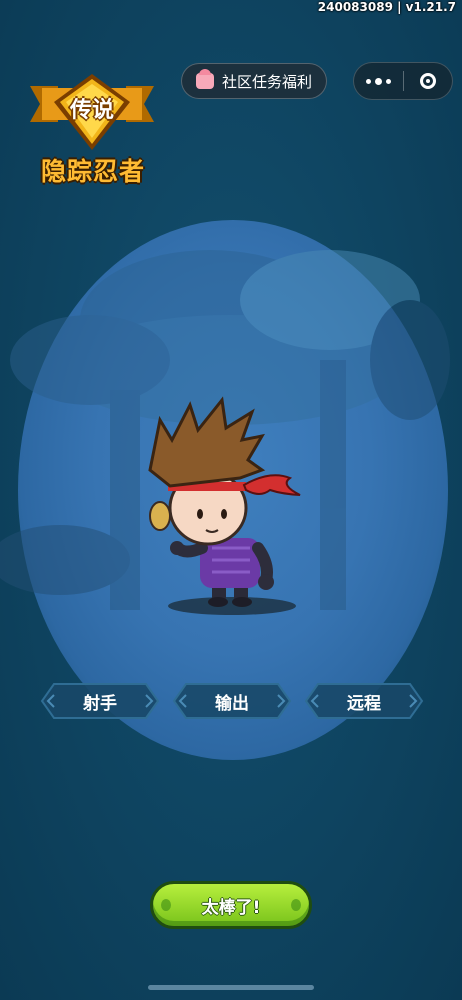 Image resolution: width=462 pixels, height=1000 pixels. I want to click on confirm-button-label: 太棒了!, so click(231, 907).